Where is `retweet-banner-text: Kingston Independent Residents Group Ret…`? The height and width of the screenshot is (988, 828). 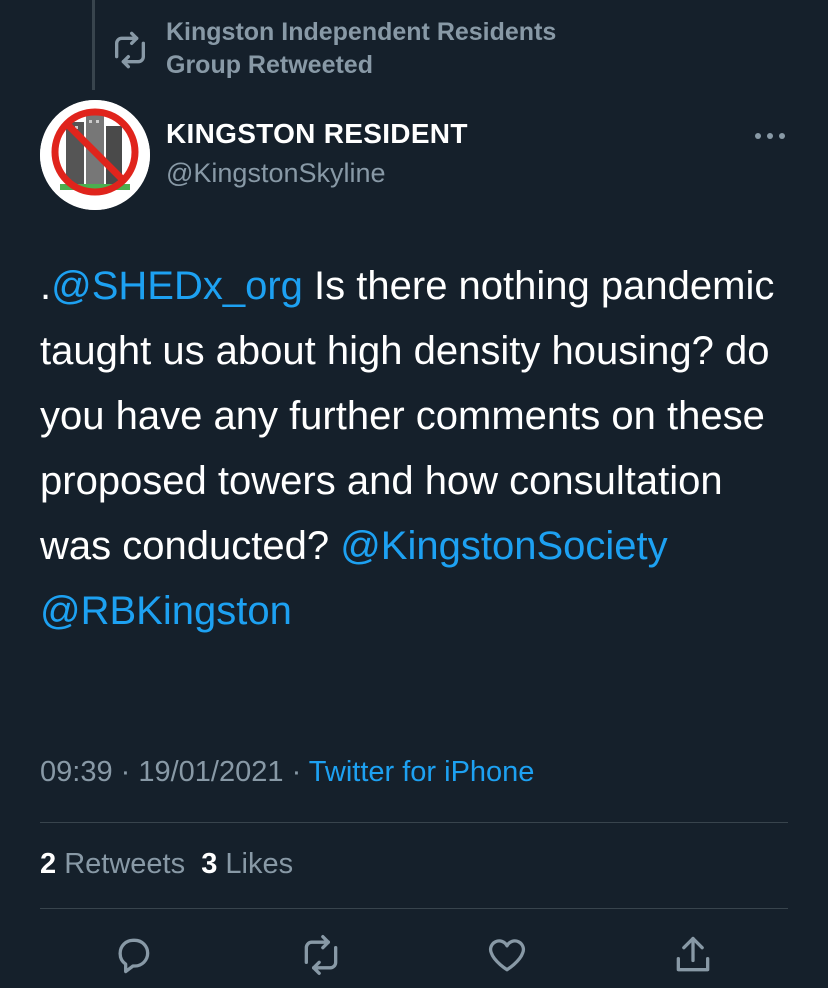
retweet-banner-text: Kingston Independent Residents Group Ret… is located at coordinates (361, 48).